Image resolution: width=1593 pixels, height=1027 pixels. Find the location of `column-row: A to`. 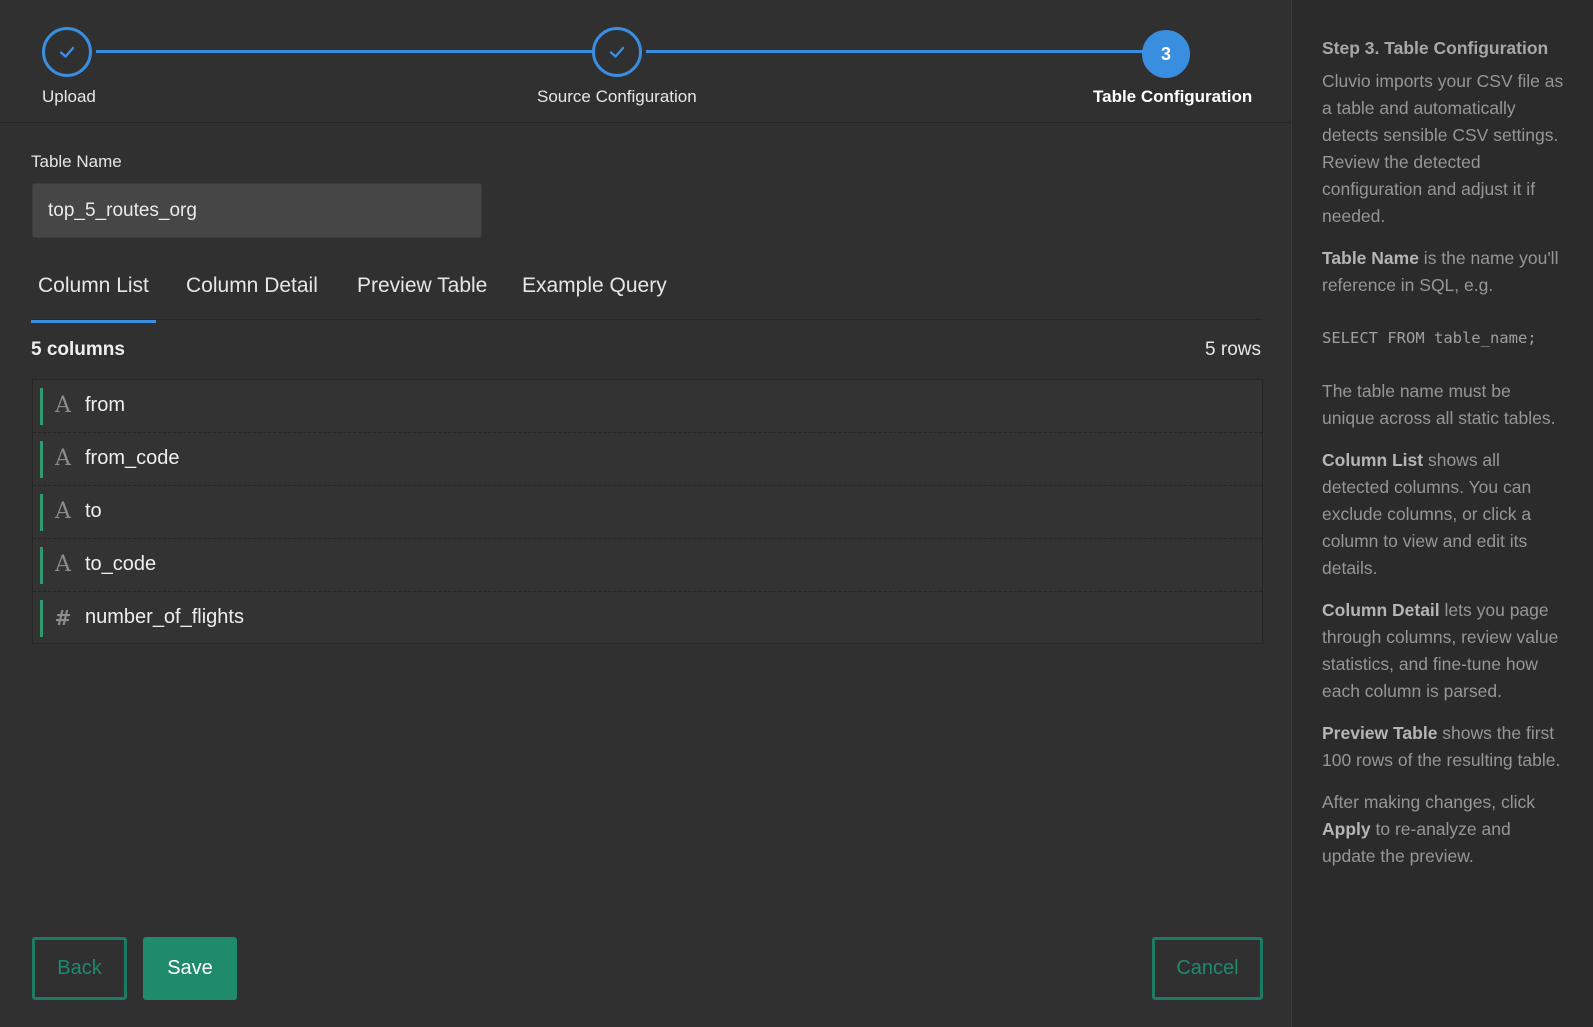

column-row: A to is located at coordinates (647, 512).